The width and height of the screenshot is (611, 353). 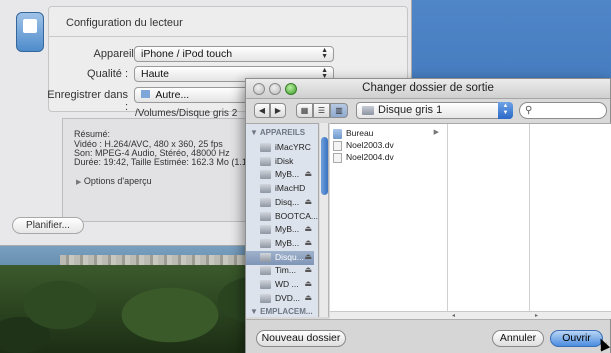 I want to click on sidebar-heading-devices: ▼ APPAREILS, so click(x=277, y=132).